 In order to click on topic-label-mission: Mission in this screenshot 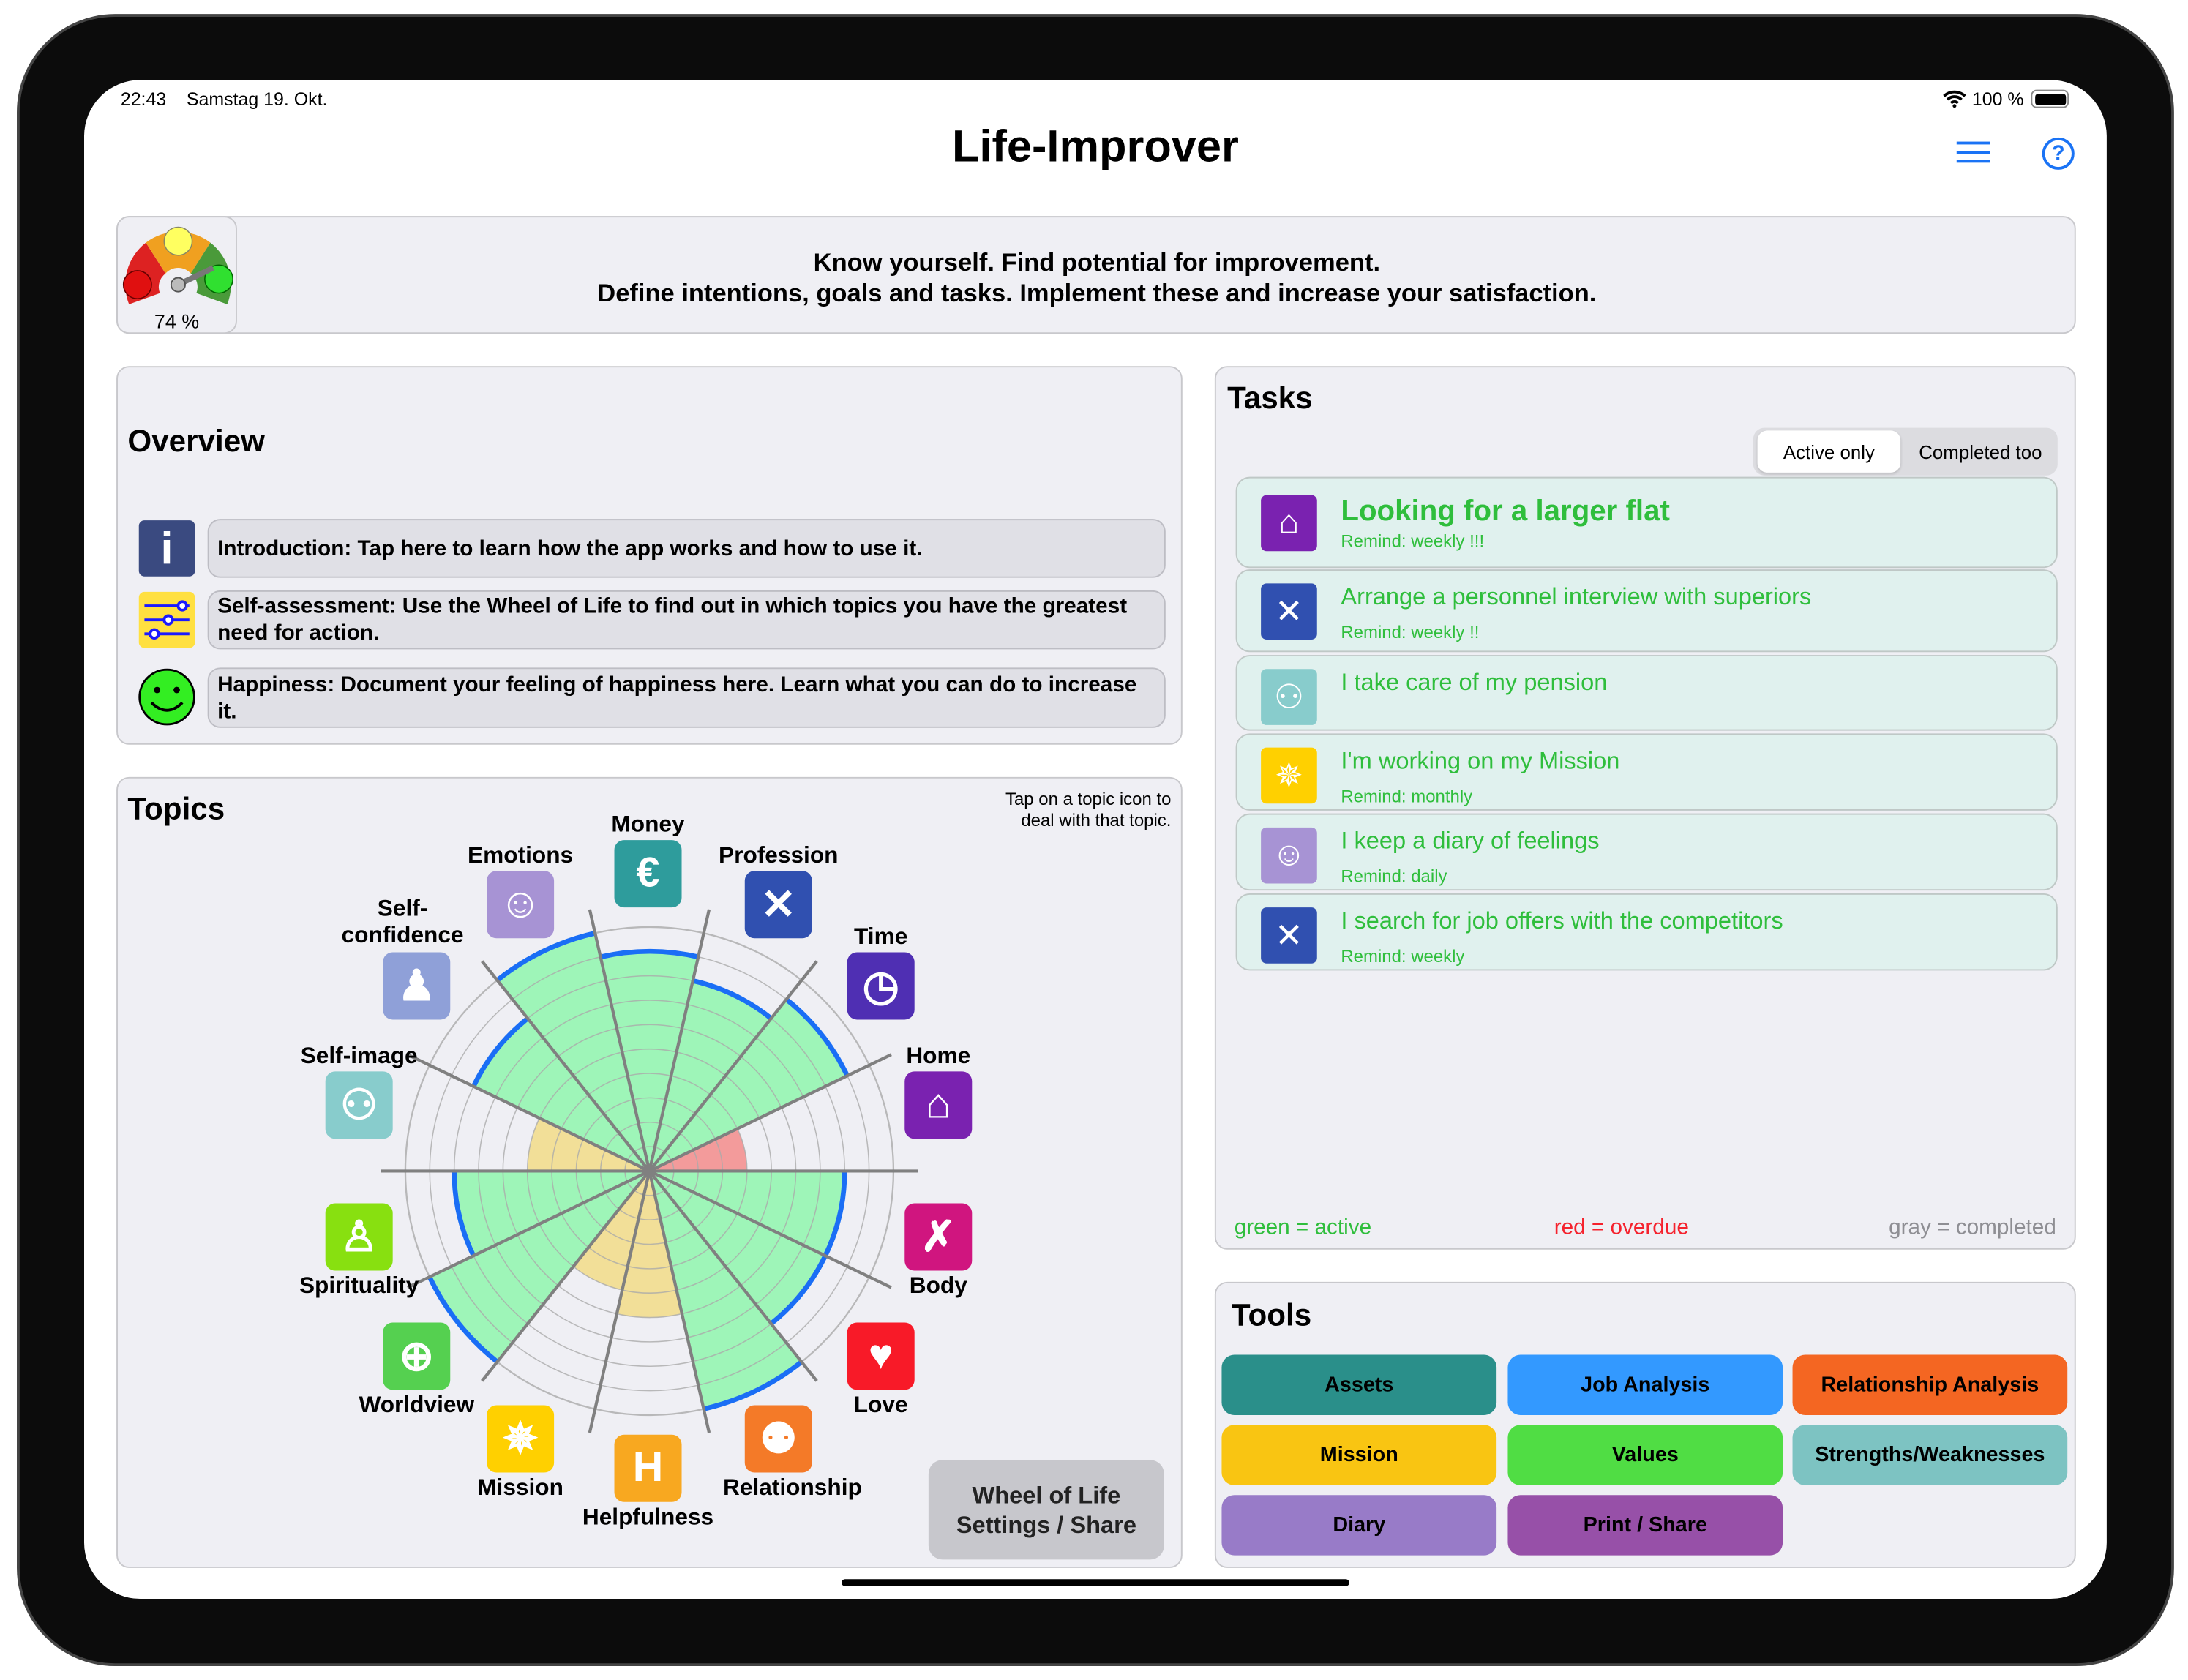, I will do `click(520, 1488)`.